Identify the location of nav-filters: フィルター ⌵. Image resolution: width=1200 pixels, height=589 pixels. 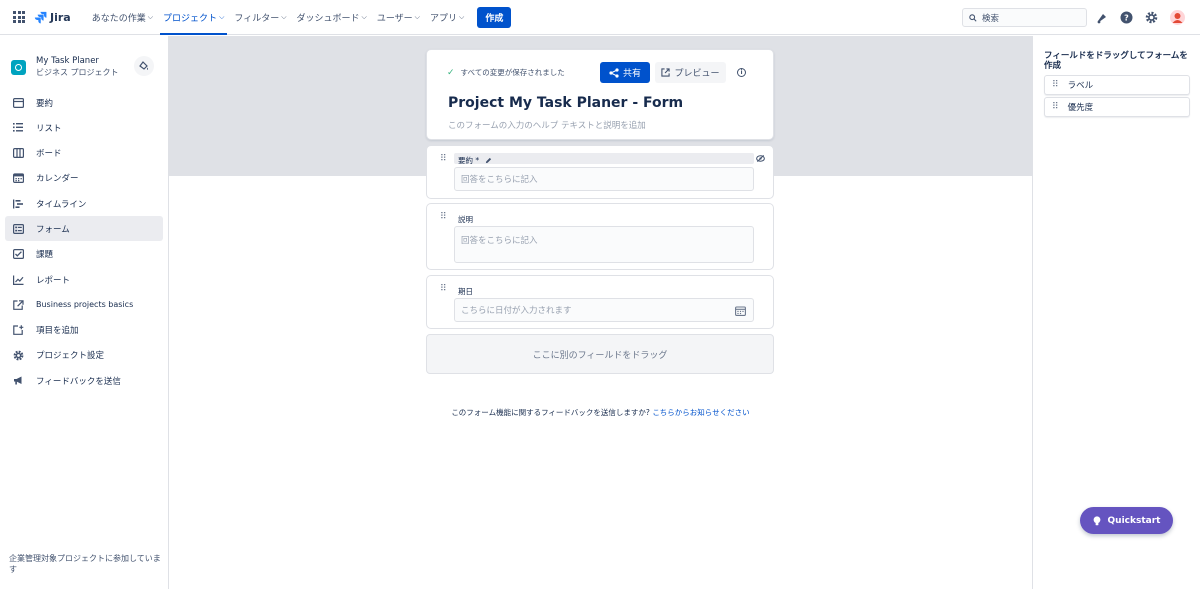
(260, 17).